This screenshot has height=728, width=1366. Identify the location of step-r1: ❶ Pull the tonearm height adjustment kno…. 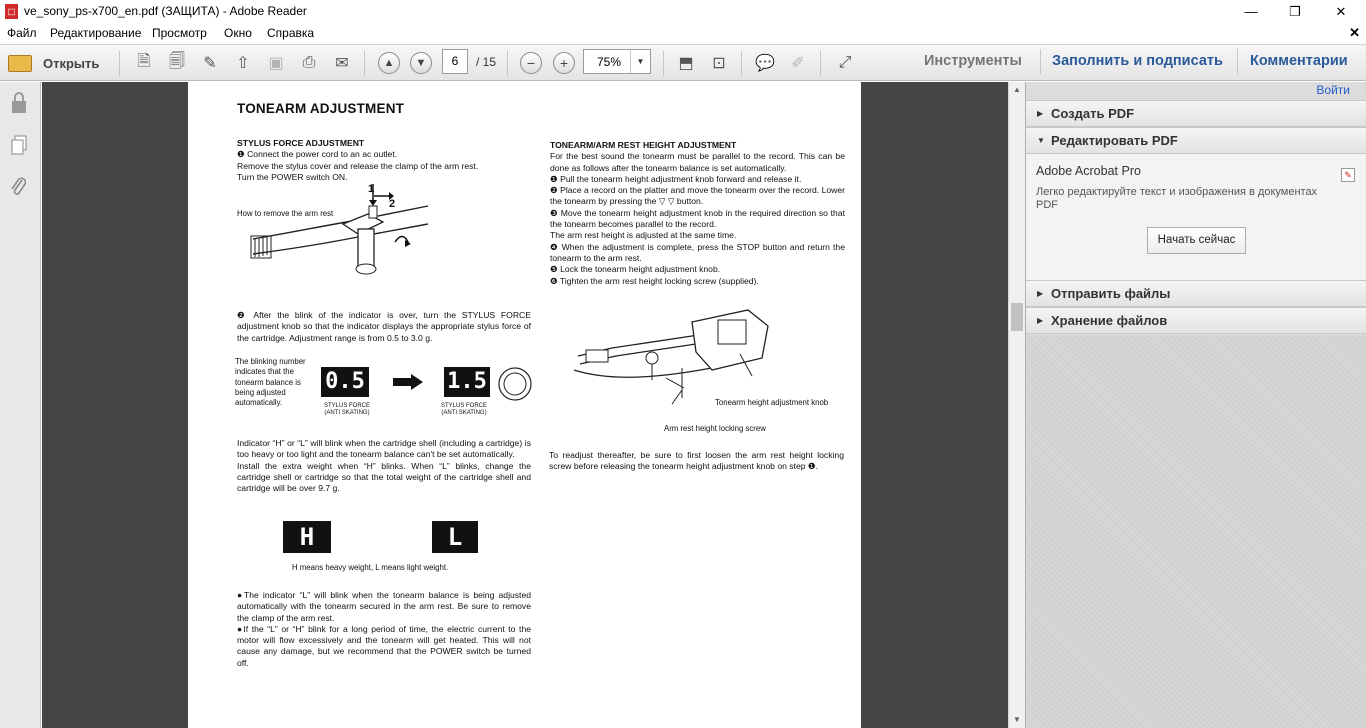
(676, 178).